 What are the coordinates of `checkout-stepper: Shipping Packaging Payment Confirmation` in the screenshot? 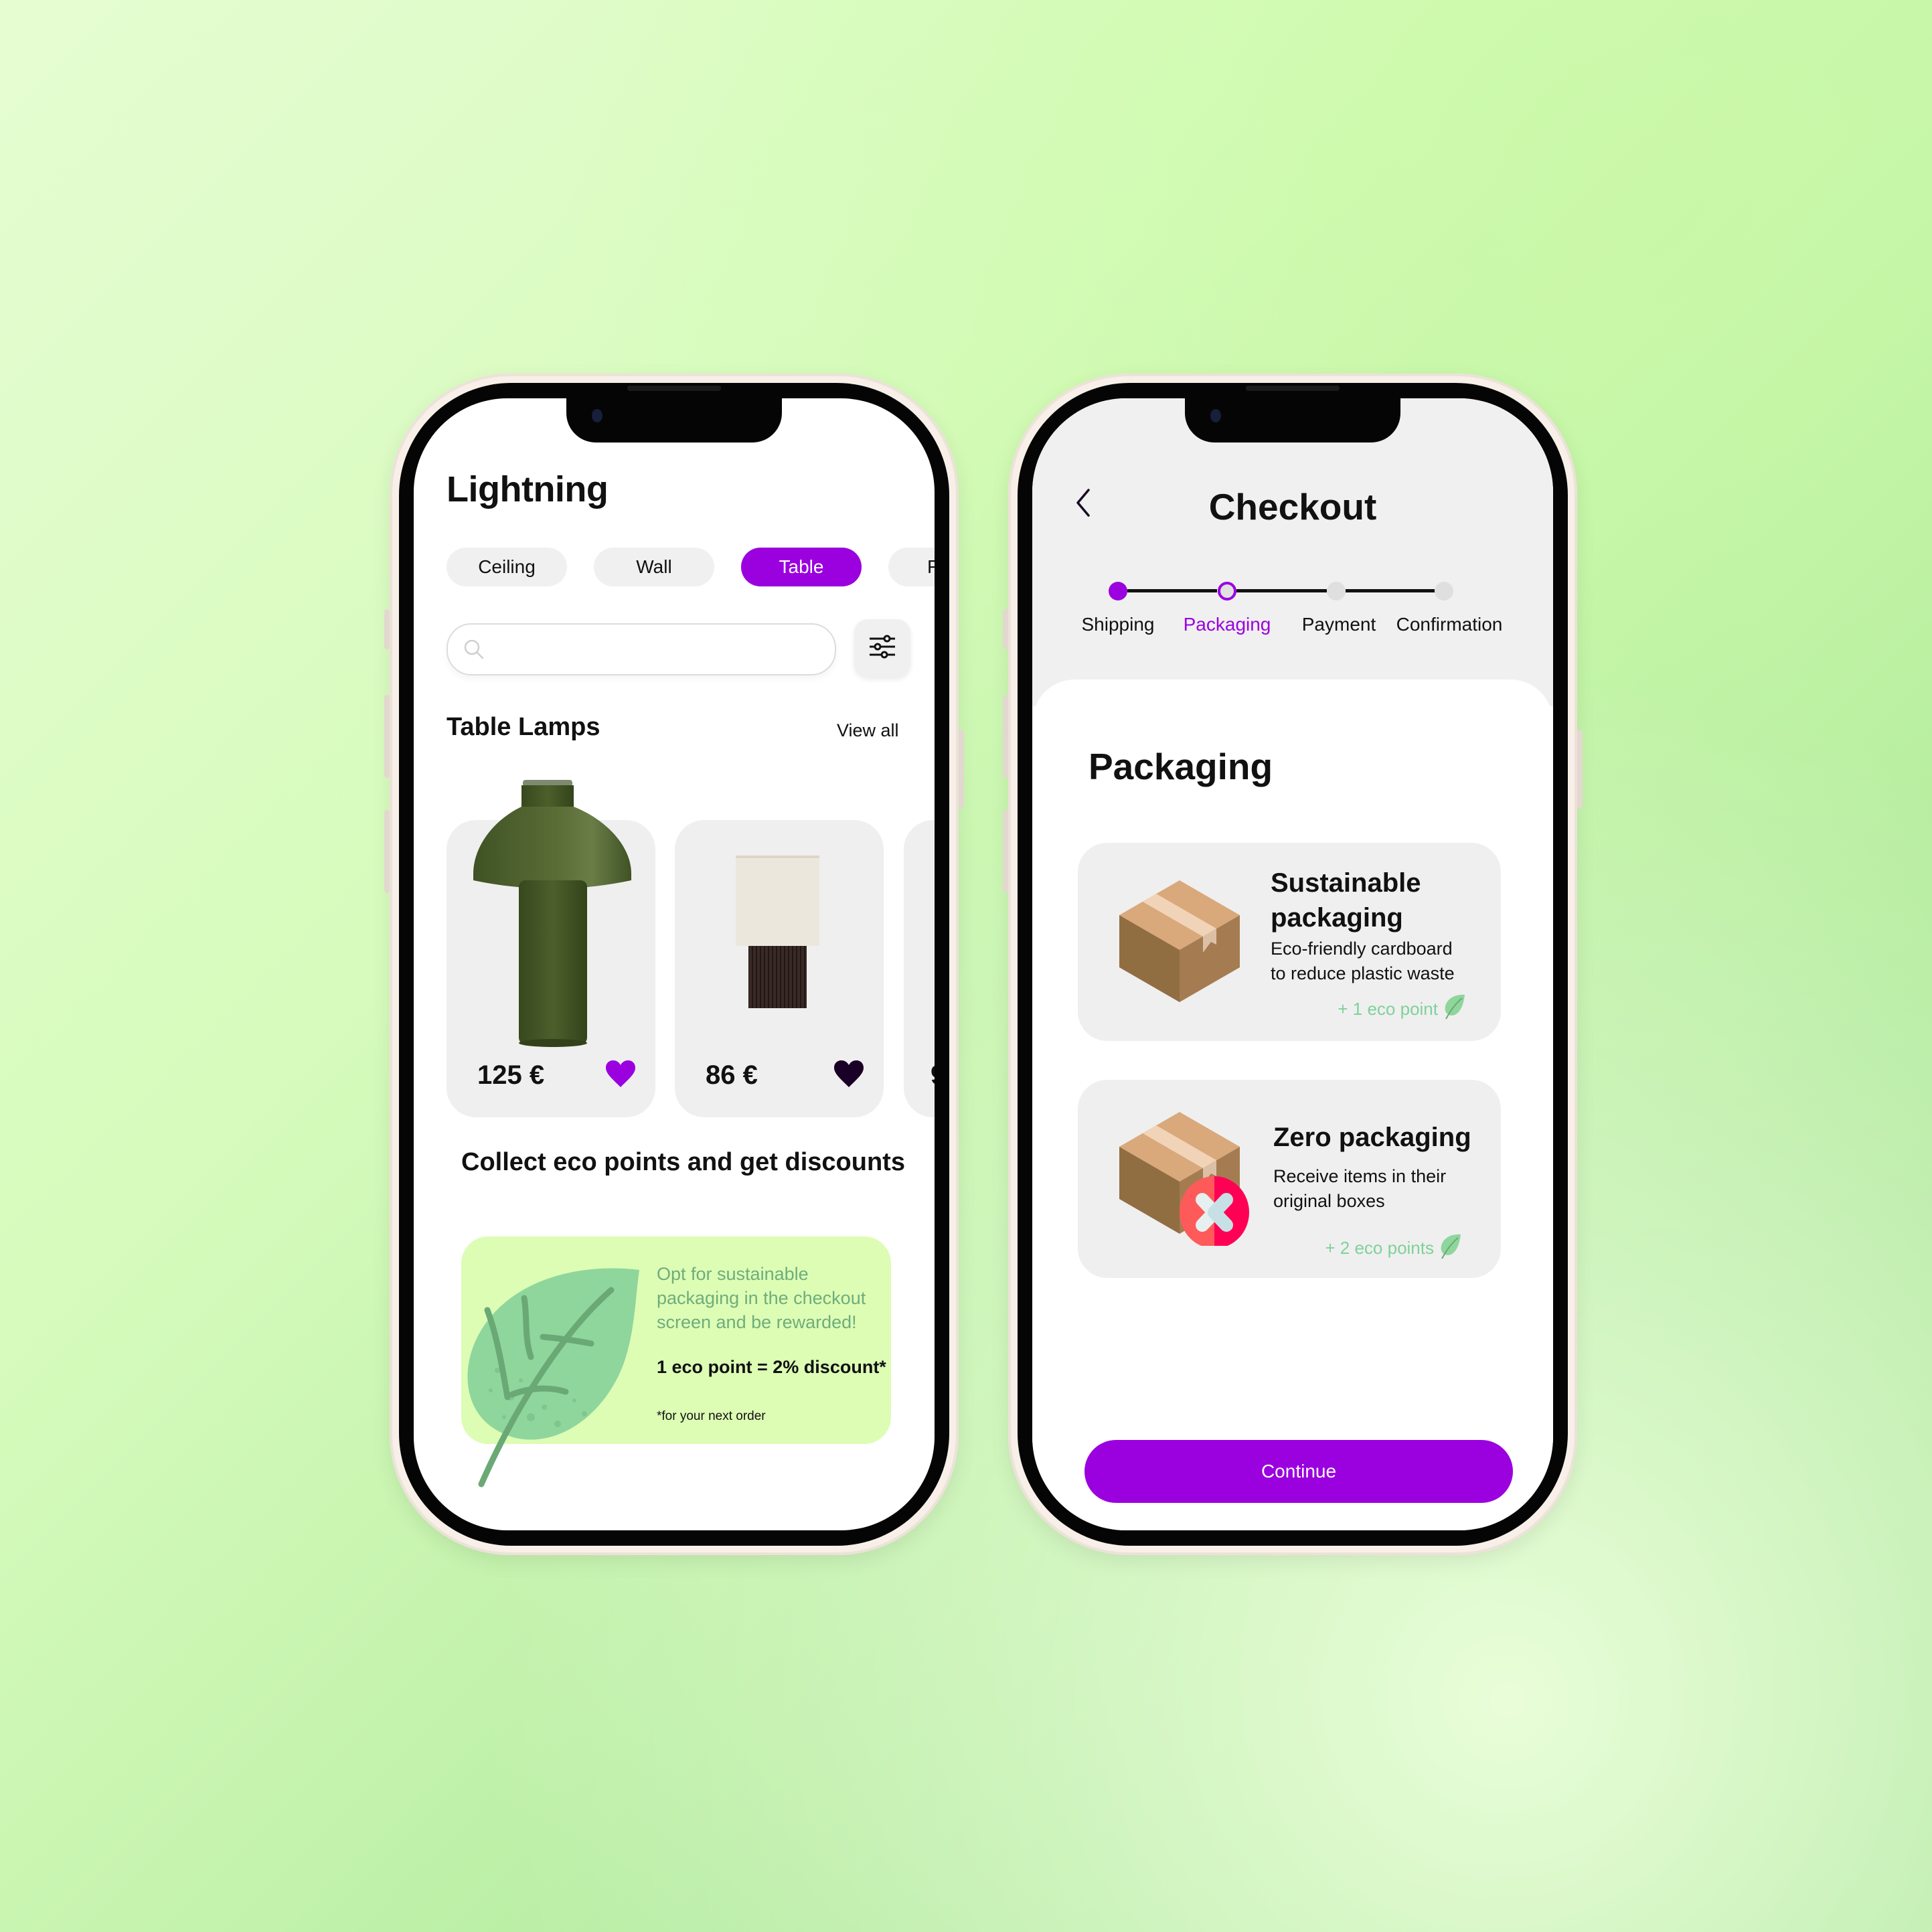 It's located at (1293, 609).